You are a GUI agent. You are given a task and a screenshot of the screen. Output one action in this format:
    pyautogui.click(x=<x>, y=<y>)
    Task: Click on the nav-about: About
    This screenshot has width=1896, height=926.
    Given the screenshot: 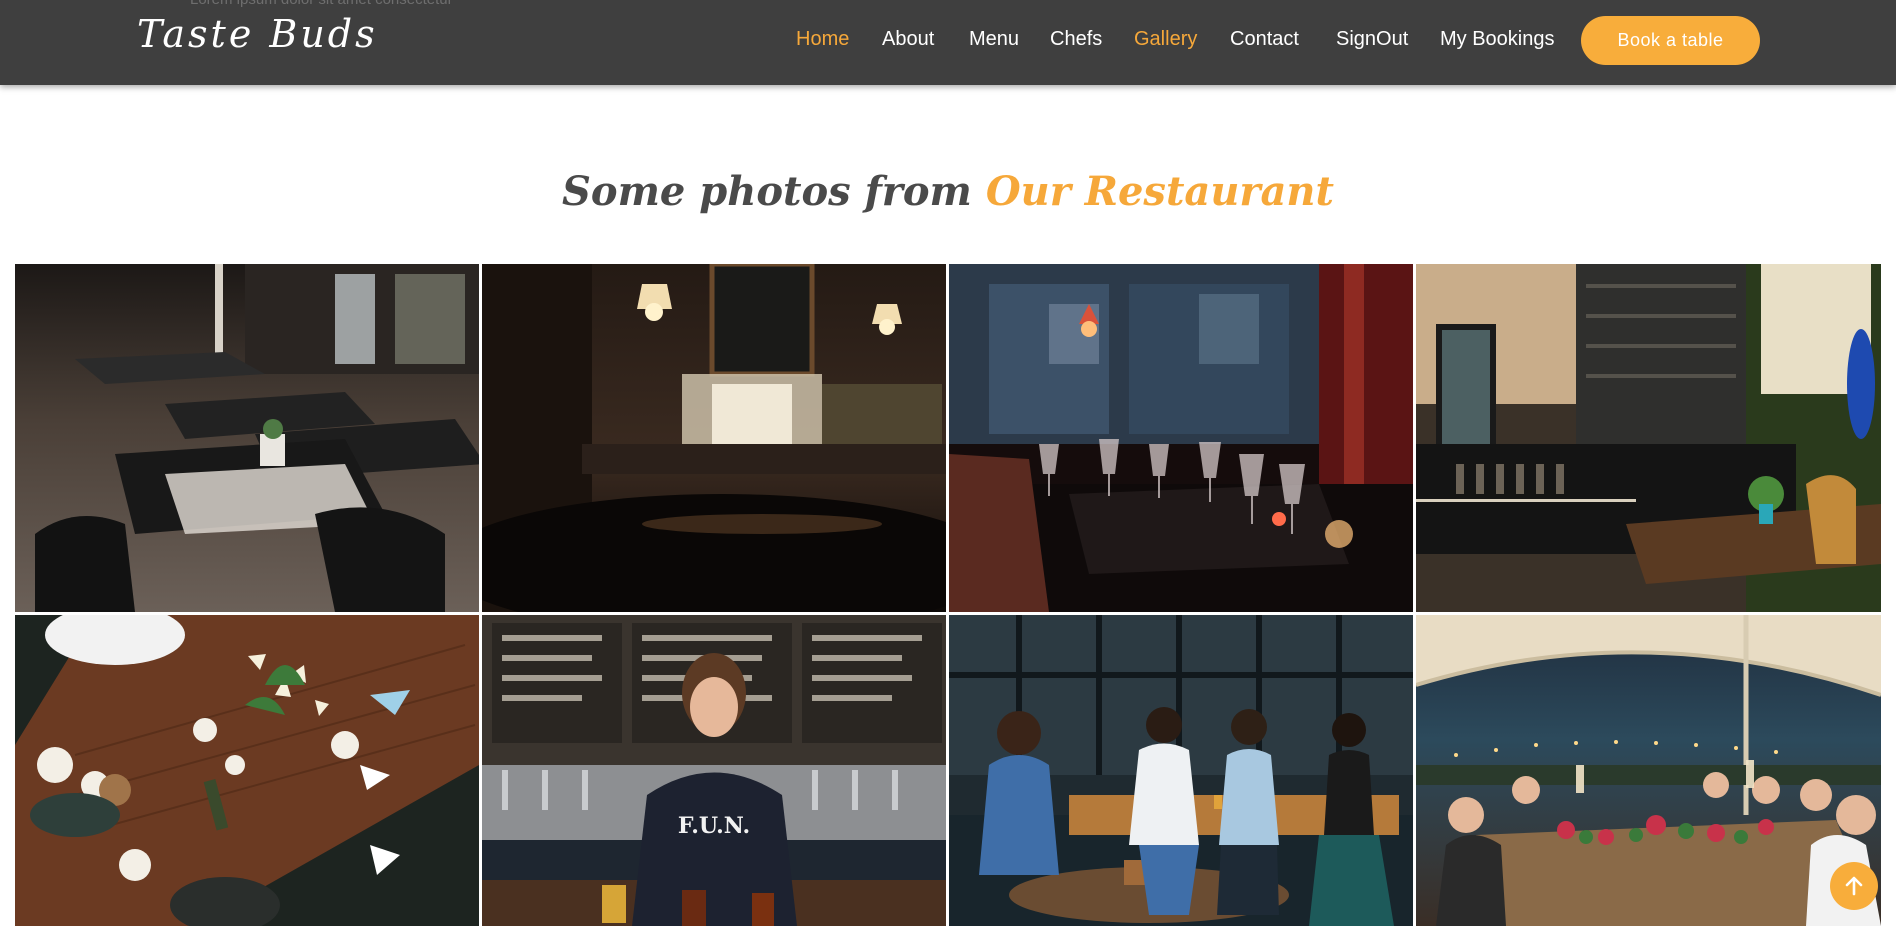 What is the action you would take?
    pyautogui.click(x=908, y=39)
    